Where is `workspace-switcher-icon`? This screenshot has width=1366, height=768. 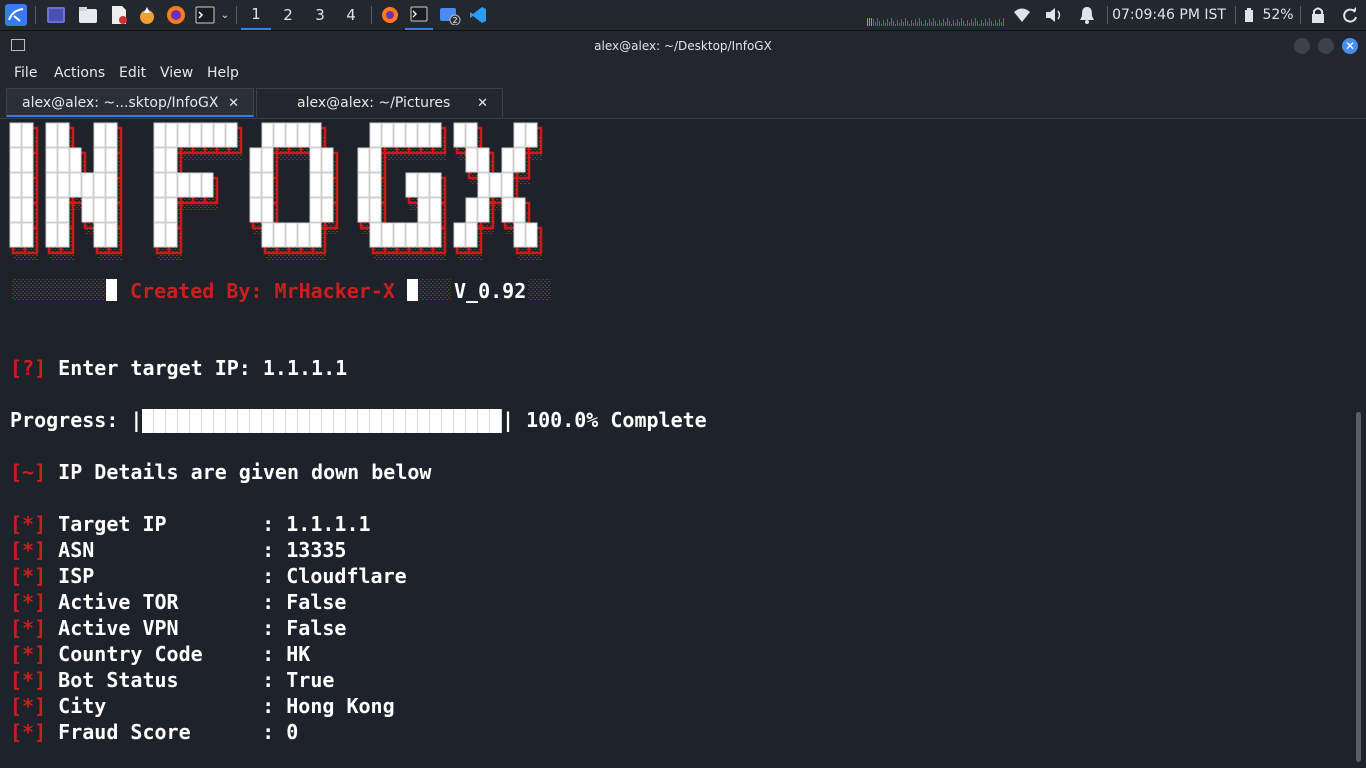 workspace-switcher-icon is located at coordinates (56, 15).